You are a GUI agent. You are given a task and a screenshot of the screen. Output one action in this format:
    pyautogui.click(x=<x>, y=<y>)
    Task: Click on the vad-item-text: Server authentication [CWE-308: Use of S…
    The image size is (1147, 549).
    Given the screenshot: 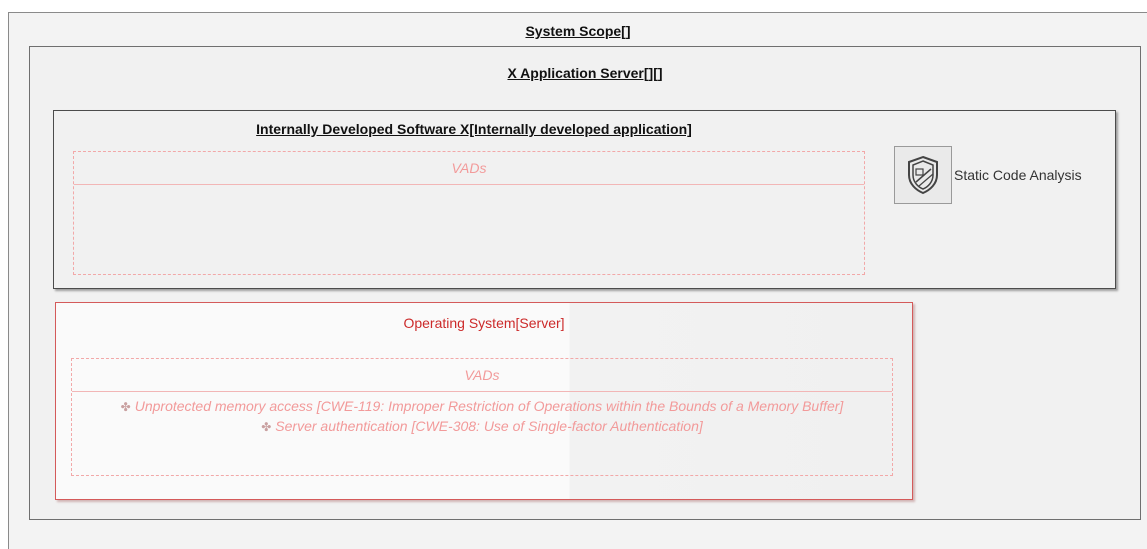 What is the action you would take?
    pyautogui.click(x=489, y=426)
    